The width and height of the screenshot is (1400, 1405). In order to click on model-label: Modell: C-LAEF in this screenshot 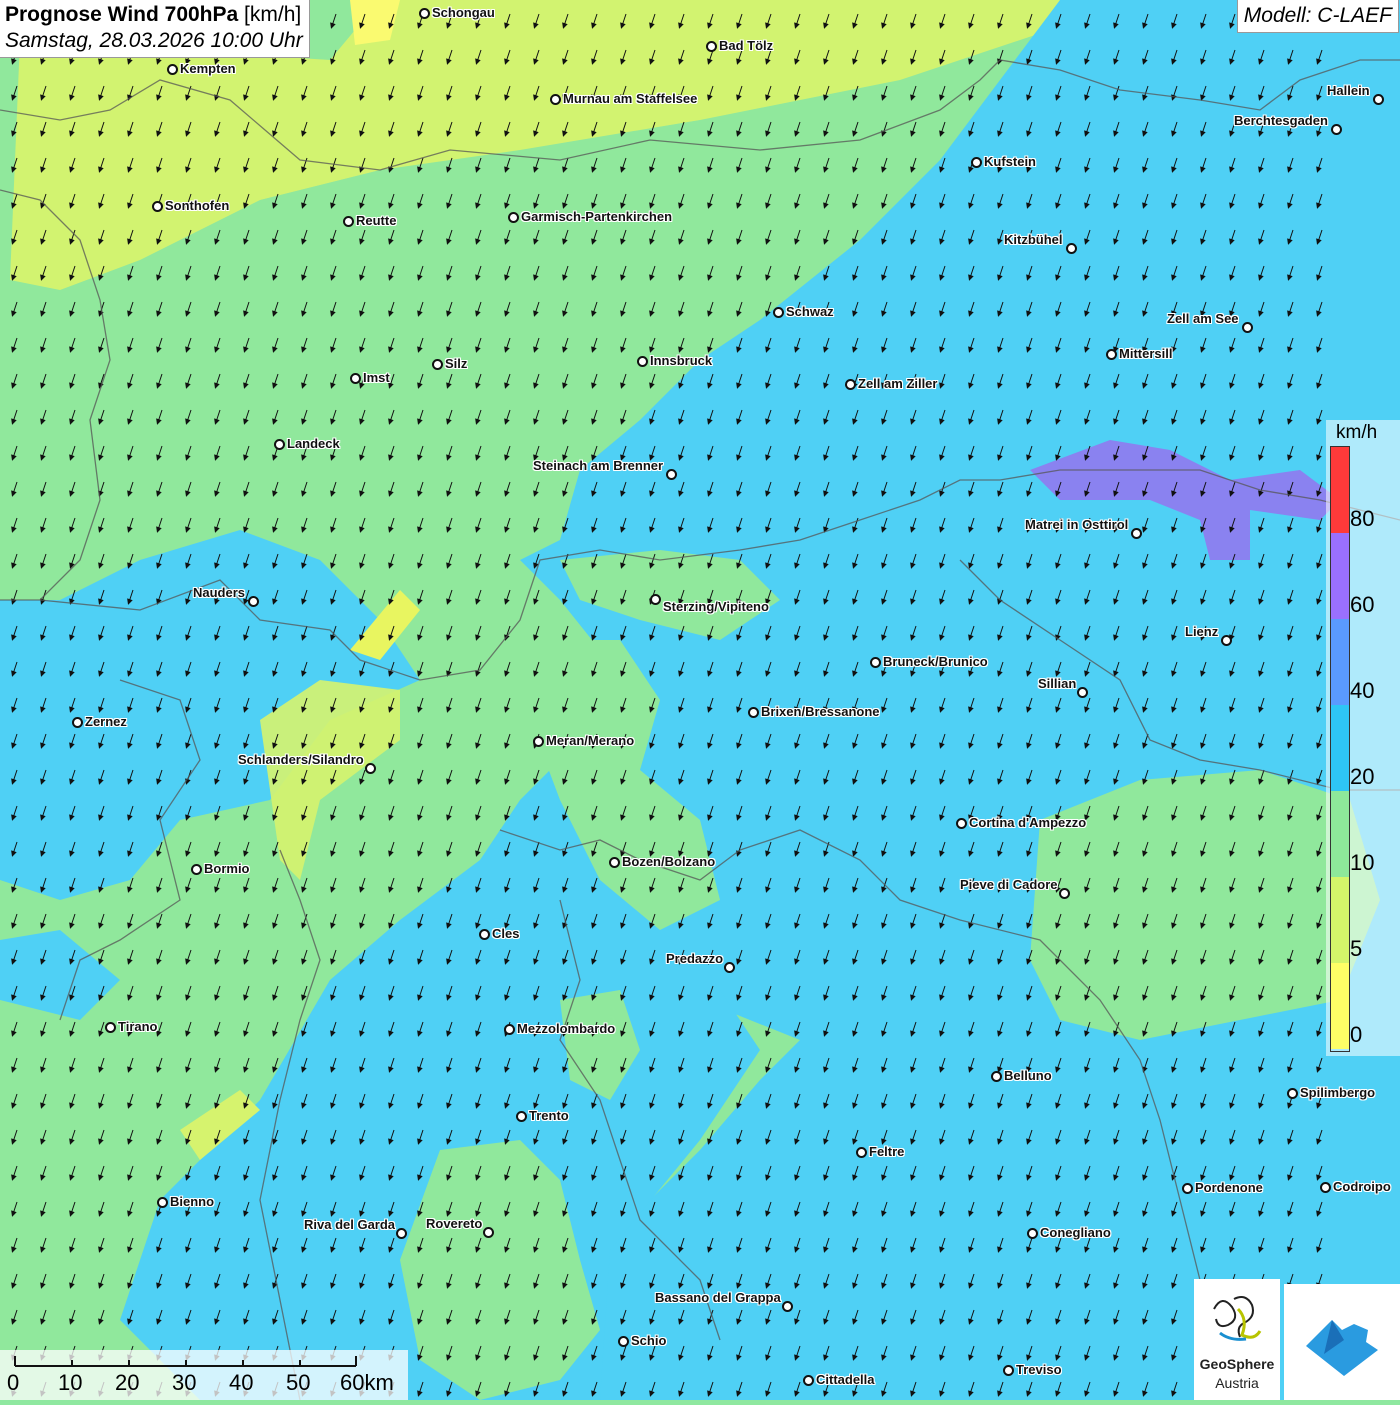, I will do `click(1317, 16)`.